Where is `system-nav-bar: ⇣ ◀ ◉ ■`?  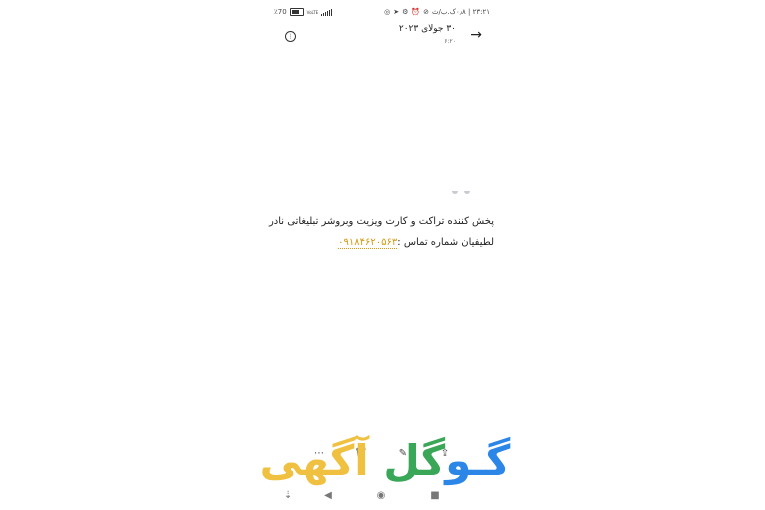
system-nav-bar: ⇣ ◀ ◉ ■ is located at coordinates (361, 496).